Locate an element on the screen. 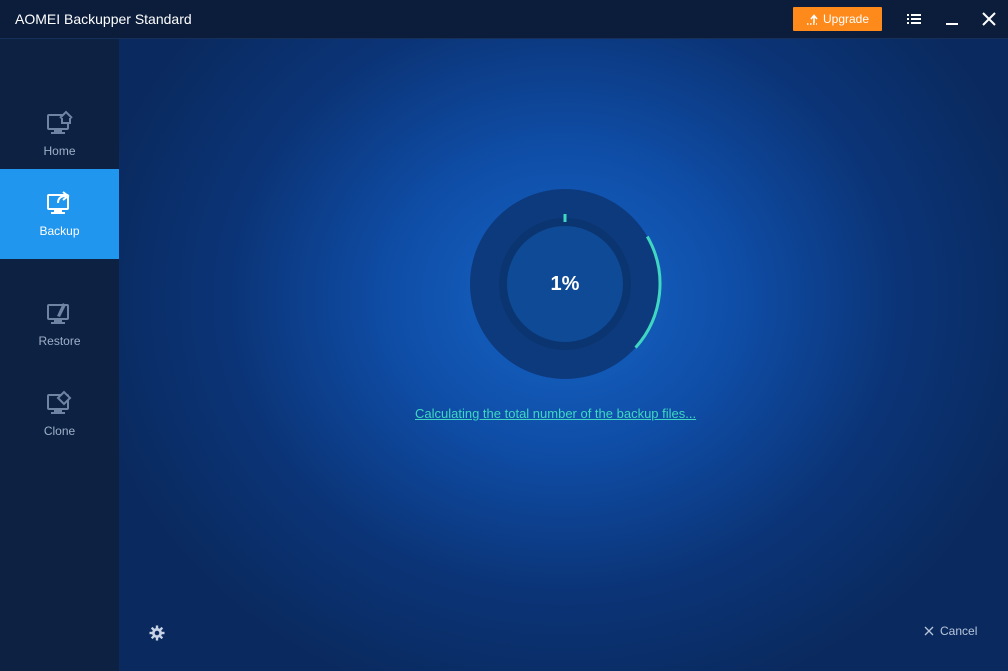  progress-ring: 1% is located at coordinates (565, 284).